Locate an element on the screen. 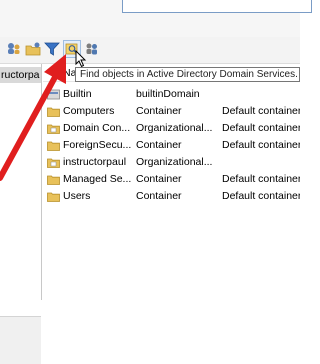  toolbar is located at coordinates (150, 50).